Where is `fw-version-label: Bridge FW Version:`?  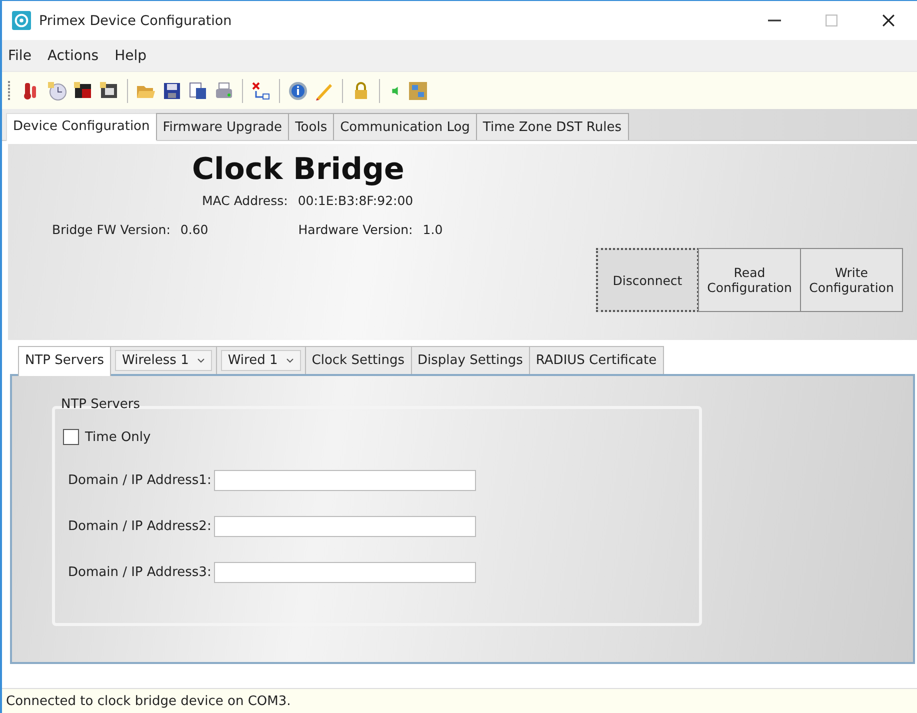
fw-version-label: Bridge FW Version: is located at coordinates (111, 229).